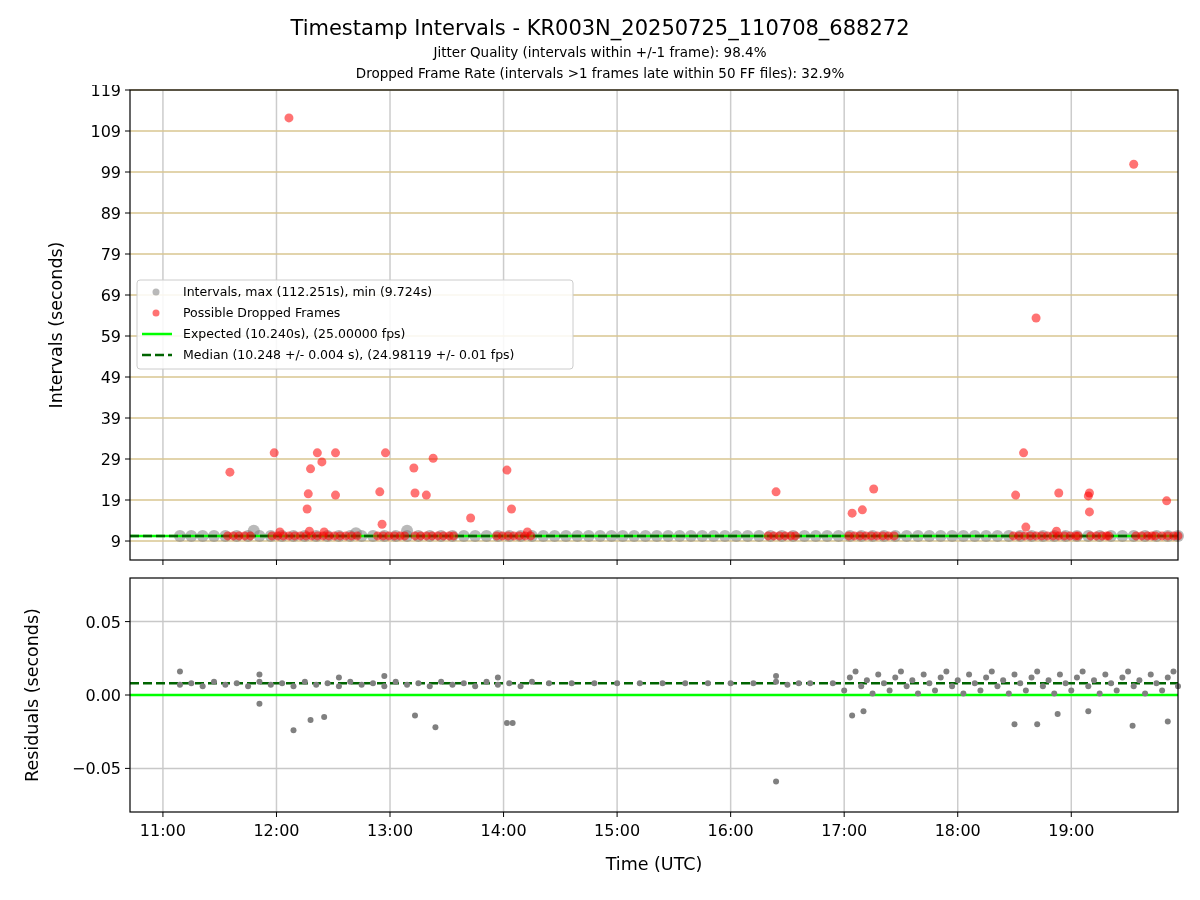 The image size is (1200, 900). What do you see at coordinates (110, 172) in the screenshot?
I see `tick-label: 99` at bounding box center [110, 172].